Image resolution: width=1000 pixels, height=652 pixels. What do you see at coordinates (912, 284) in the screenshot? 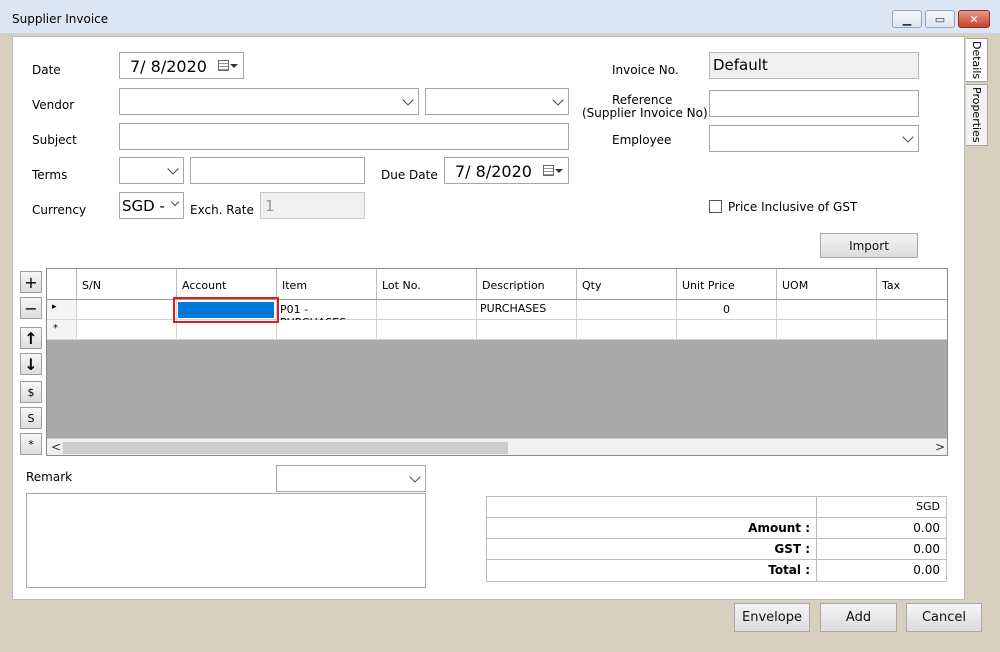
I see `column-header-tax: Tax` at bounding box center [912, 284].